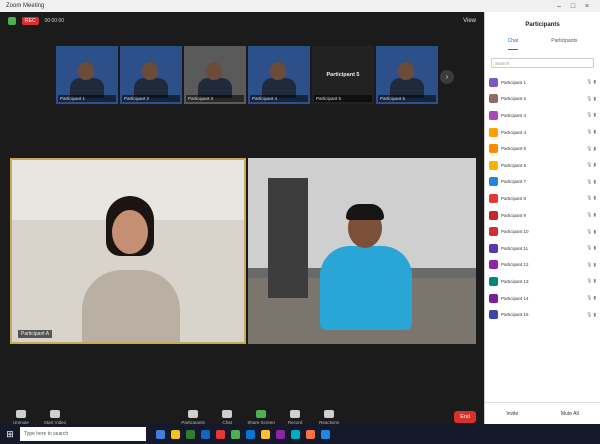  What do you see at coordinates (542, 25) in the screenshot?
I see `panel-title: Participants` at bounding box center [542, 25].